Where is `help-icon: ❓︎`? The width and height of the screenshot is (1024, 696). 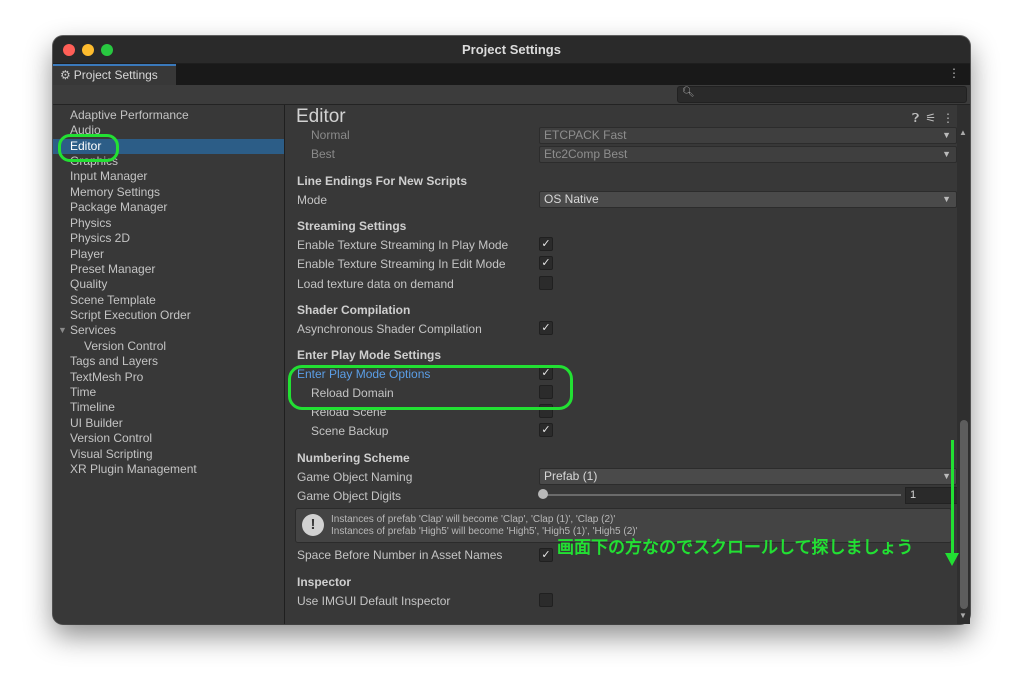
help-icon: ❓︎ is located at coordinates (918, 118).